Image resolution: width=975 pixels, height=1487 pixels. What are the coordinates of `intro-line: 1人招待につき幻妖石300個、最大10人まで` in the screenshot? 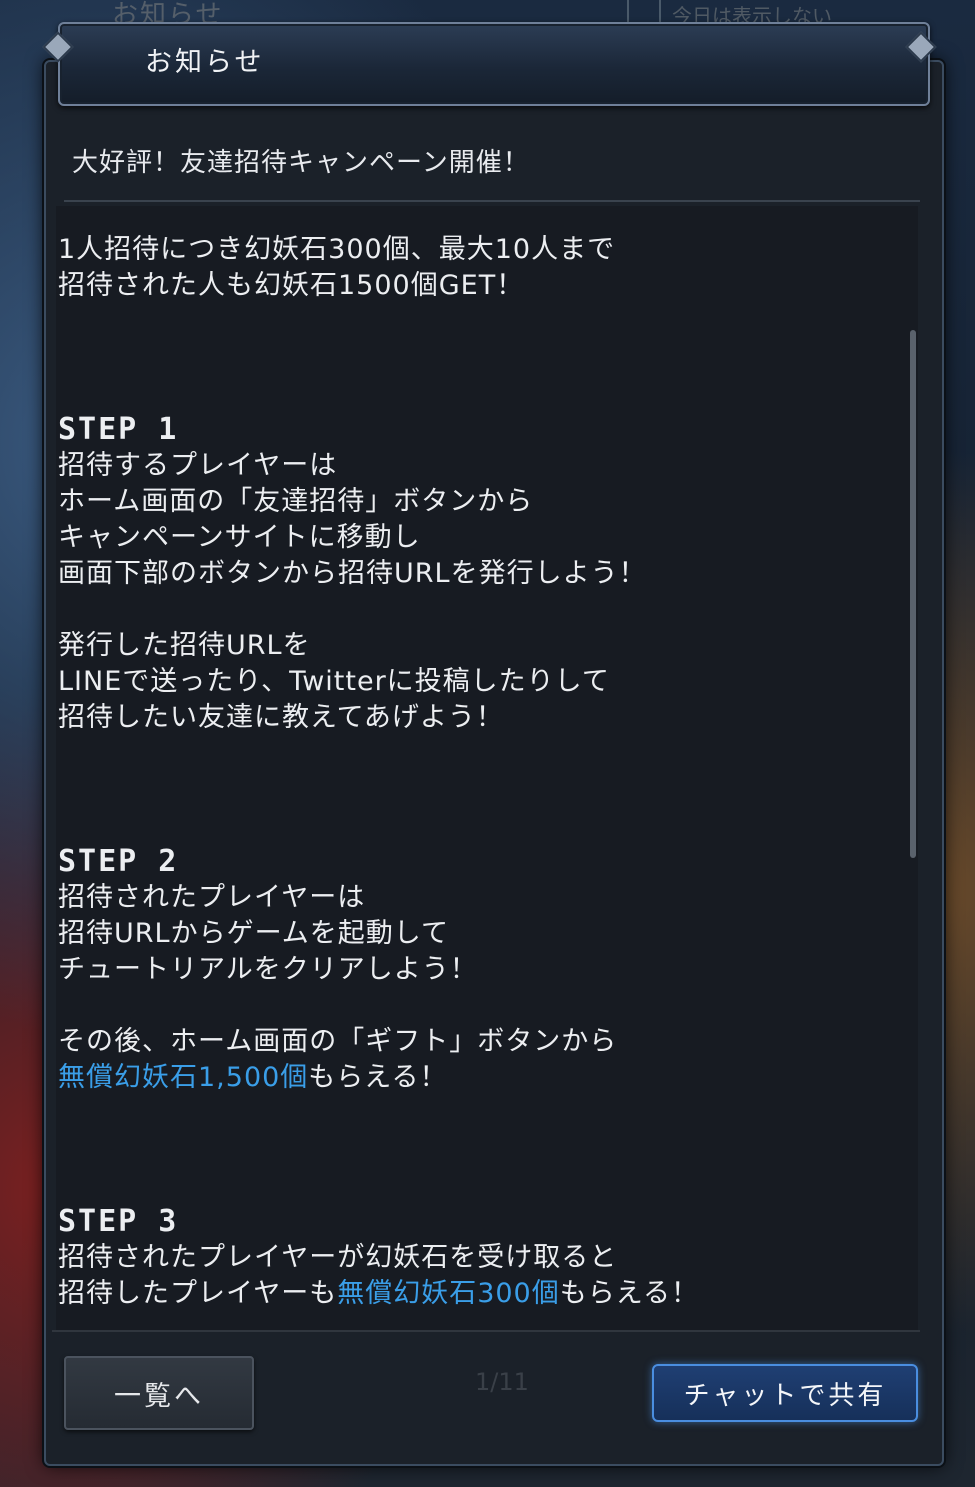 It's located at (337, 249).